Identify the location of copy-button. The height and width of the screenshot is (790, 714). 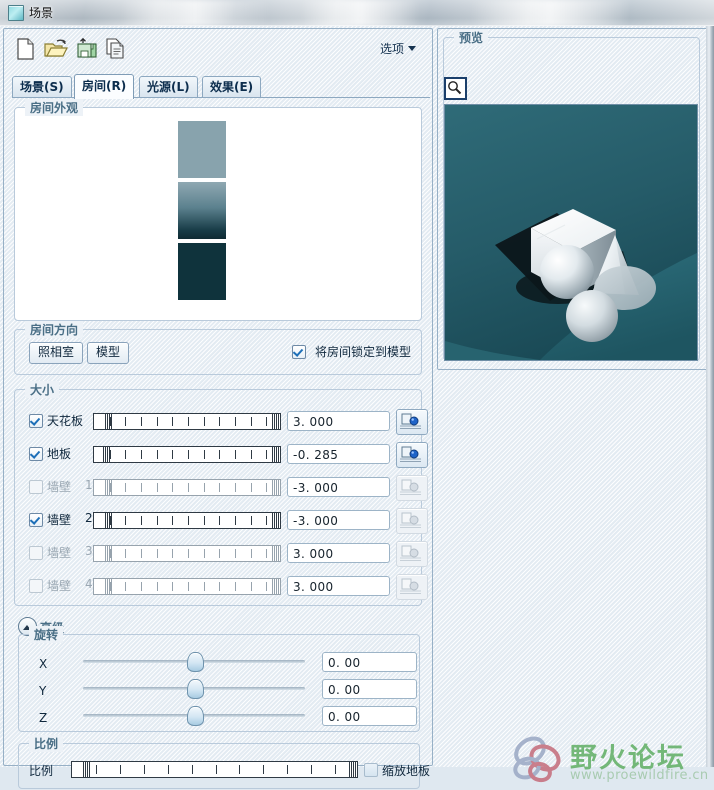
(116, 49).